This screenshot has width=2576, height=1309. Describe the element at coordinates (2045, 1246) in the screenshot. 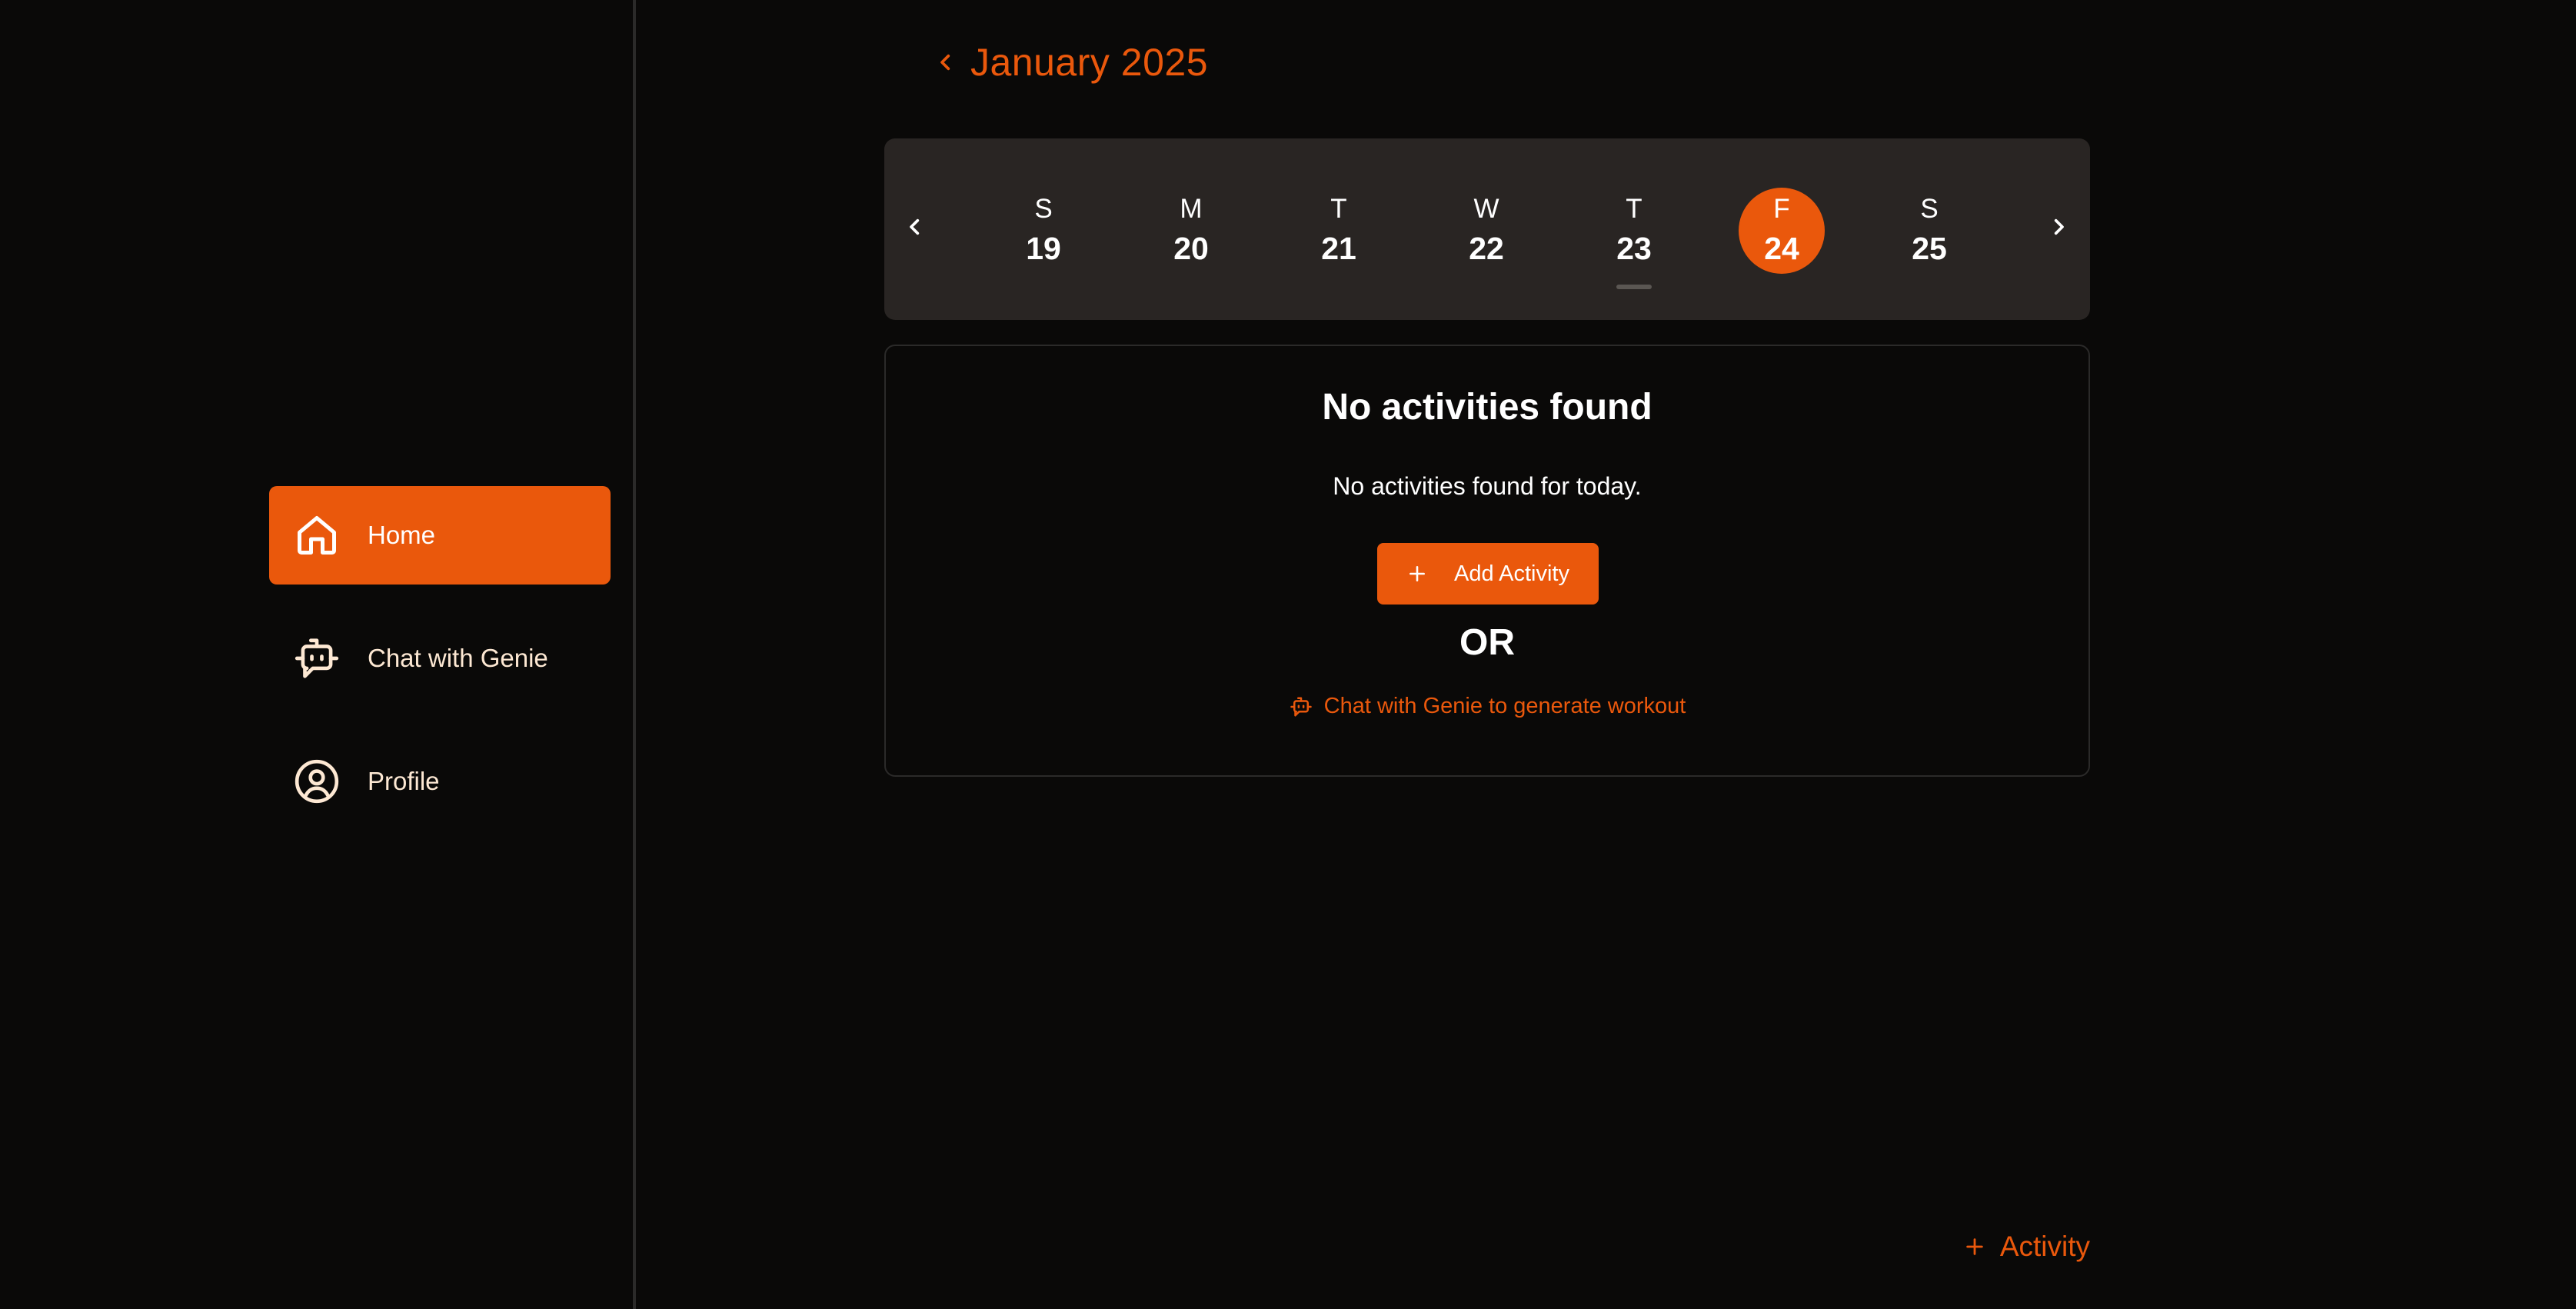

I see `add-activity-floating-label: Activity` at that location.